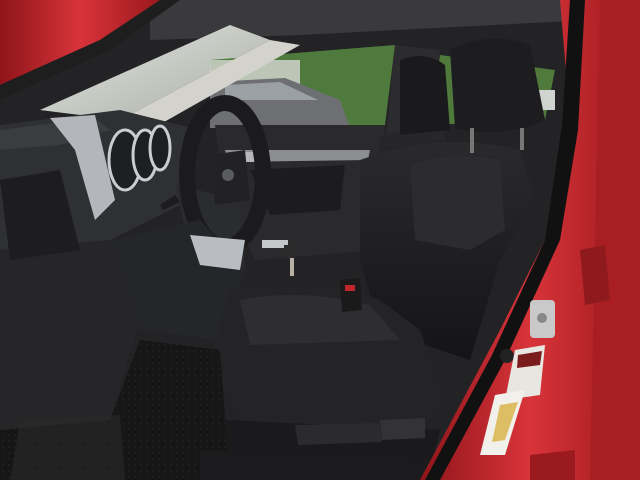 The width and height of the screenshot is (640, 480). What do you see at coordinates (595, 275) in the screenshot?
I see `door-hinge` at bounding box center [595, 275].